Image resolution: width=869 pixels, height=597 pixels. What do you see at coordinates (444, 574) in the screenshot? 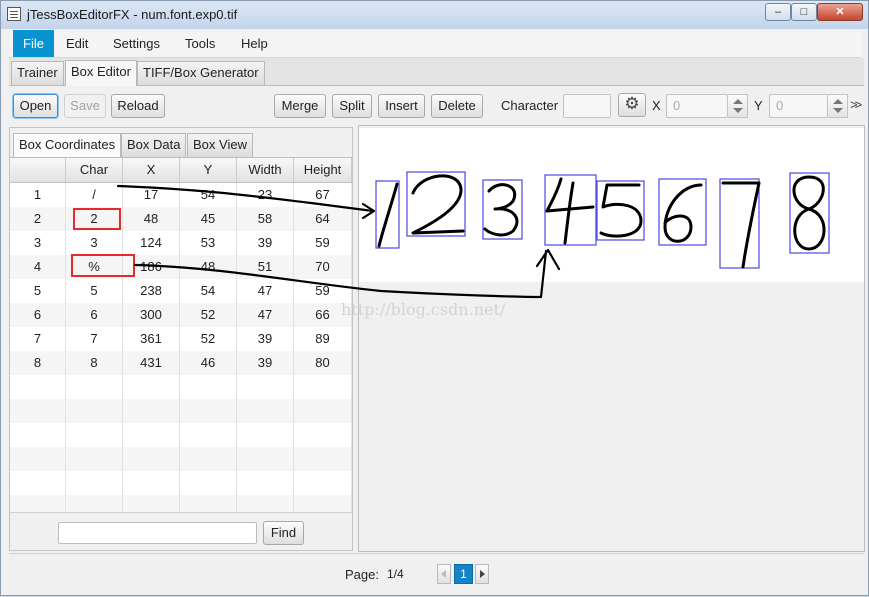
I see `prev-page-button` at bounding box center [444, 574].